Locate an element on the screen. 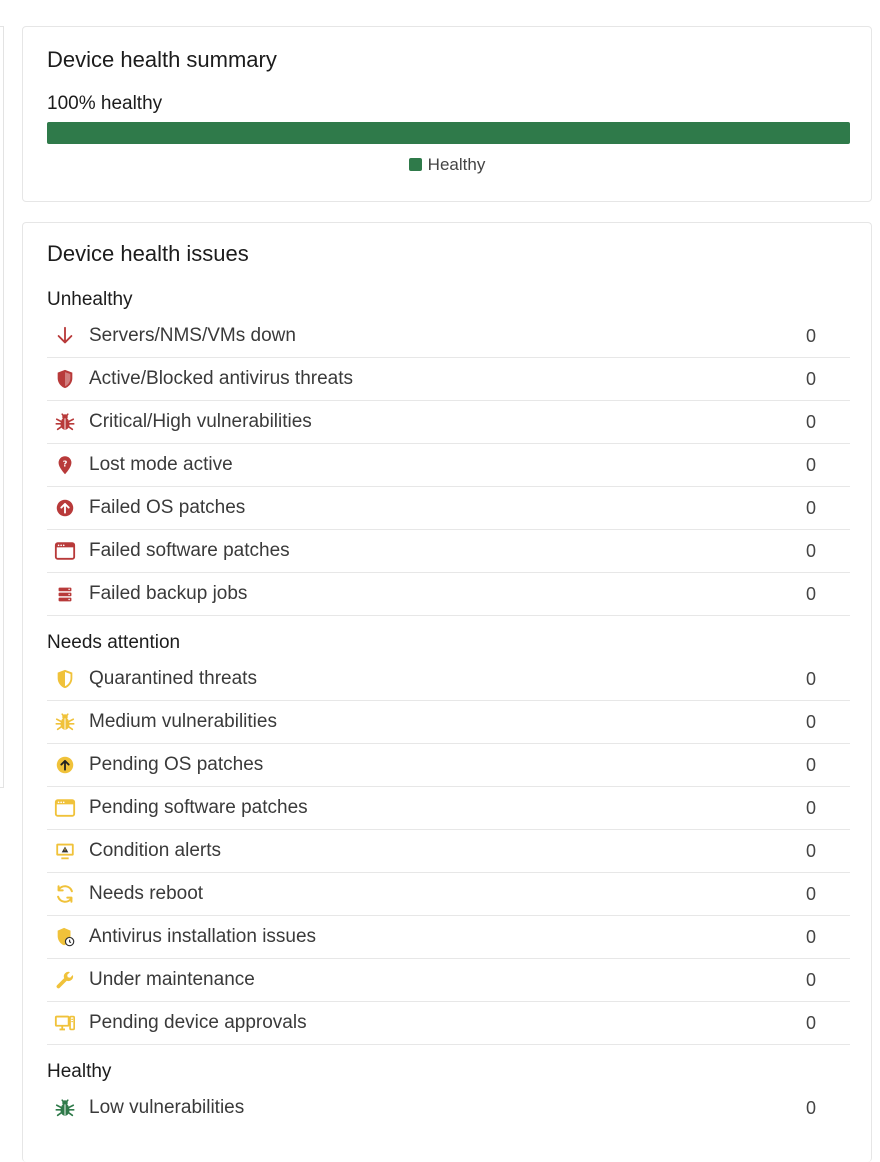  issue-label: Quarantined threats is located at coordinates (173, 678).